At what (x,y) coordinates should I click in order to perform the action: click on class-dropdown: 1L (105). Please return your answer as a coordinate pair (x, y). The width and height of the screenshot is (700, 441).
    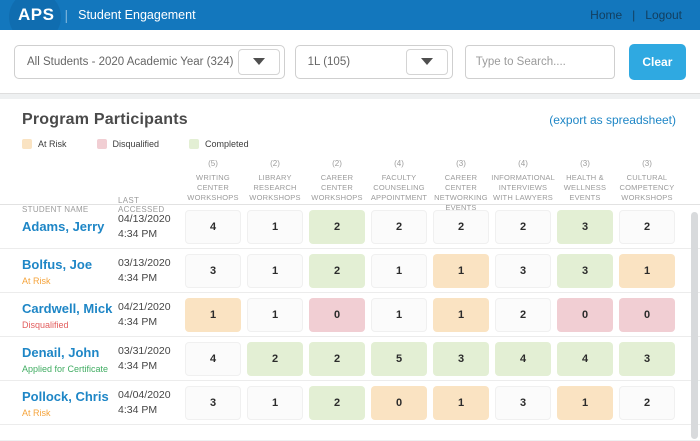
    Looking at the image, I should click on (373, 61).